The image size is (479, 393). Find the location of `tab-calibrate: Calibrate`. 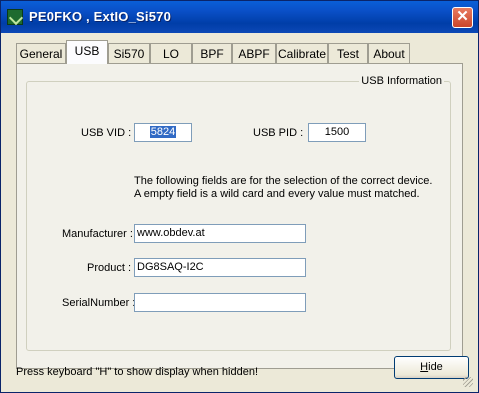

tab-calibrate: Calibrate is located at coordinates (302, 53).